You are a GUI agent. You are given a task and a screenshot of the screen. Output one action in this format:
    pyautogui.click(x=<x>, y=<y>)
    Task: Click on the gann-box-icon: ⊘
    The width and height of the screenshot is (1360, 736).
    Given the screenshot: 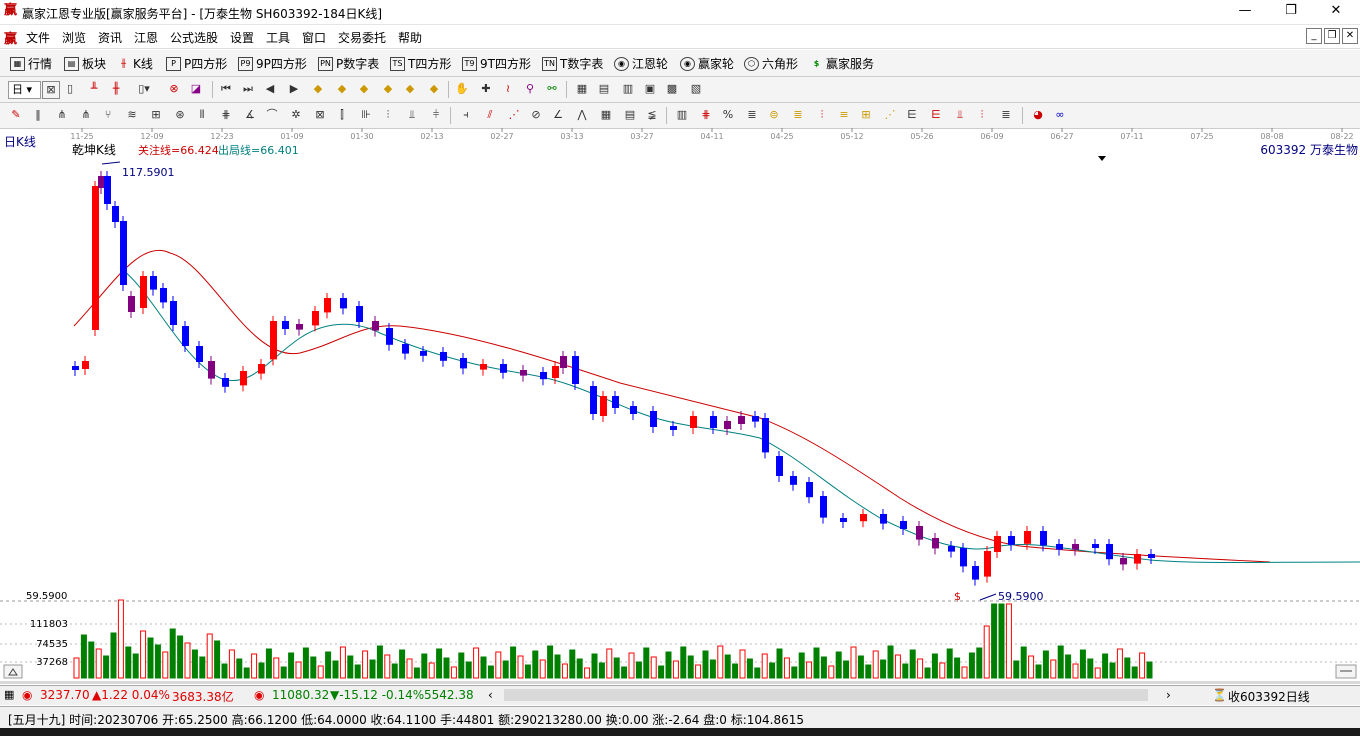 What is the action you would take?
    pyautogui.click(x=536, y=115)
    